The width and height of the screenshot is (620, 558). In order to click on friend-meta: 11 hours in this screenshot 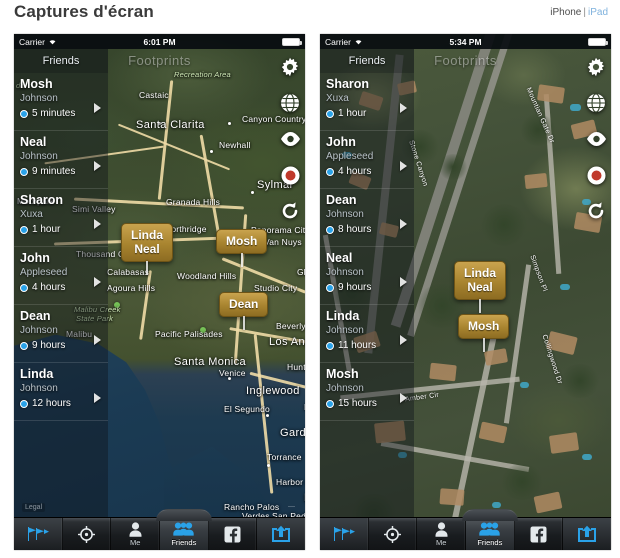, I will do `click(367, 345)`.